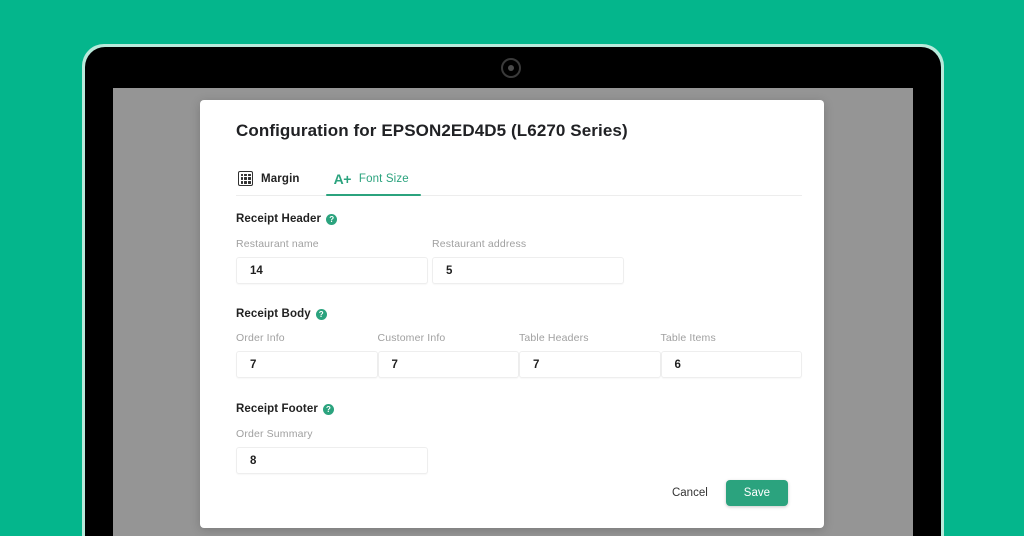 The width and height of the screenshot is (1024, 536). Describe the element at coordinates (280, 178) in the screenshot. I see `tab-margin-label: Margin` at that location.